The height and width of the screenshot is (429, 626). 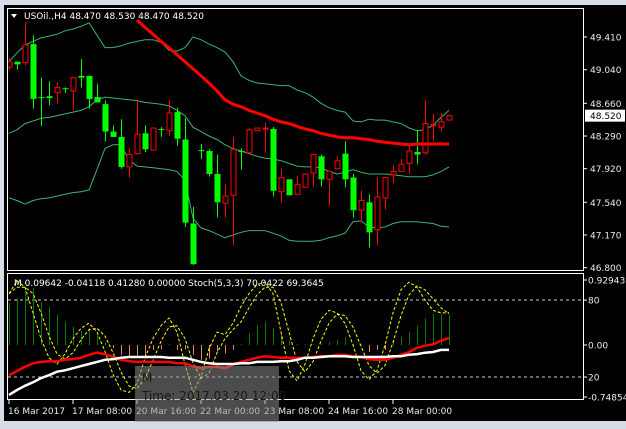 What do you see at coordinates (606, 237) in the screenshot?
I see `price-tick-label: 47.170` at bounding box center [606, 237].